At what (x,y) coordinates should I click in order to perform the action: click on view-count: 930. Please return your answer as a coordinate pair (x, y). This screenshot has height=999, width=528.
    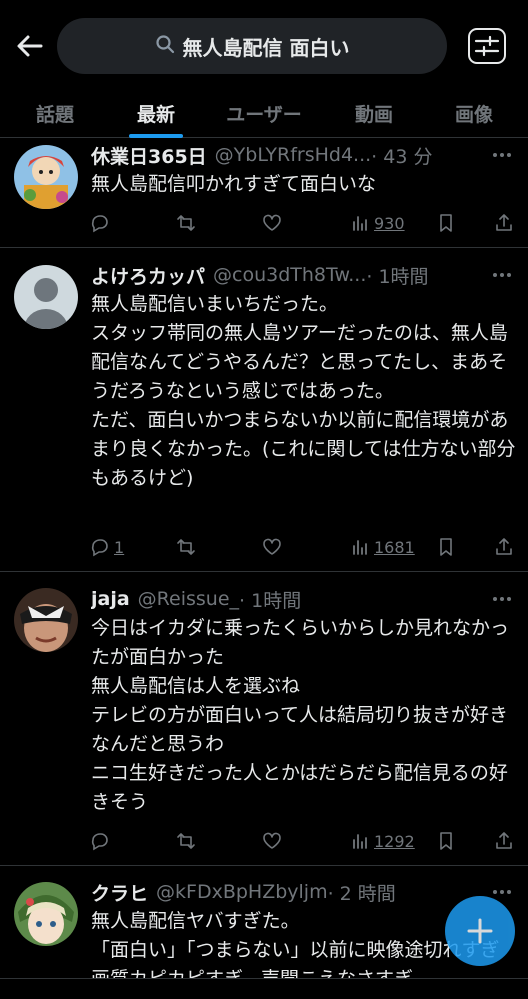
    Looking at the image, I should click on (389, 223).